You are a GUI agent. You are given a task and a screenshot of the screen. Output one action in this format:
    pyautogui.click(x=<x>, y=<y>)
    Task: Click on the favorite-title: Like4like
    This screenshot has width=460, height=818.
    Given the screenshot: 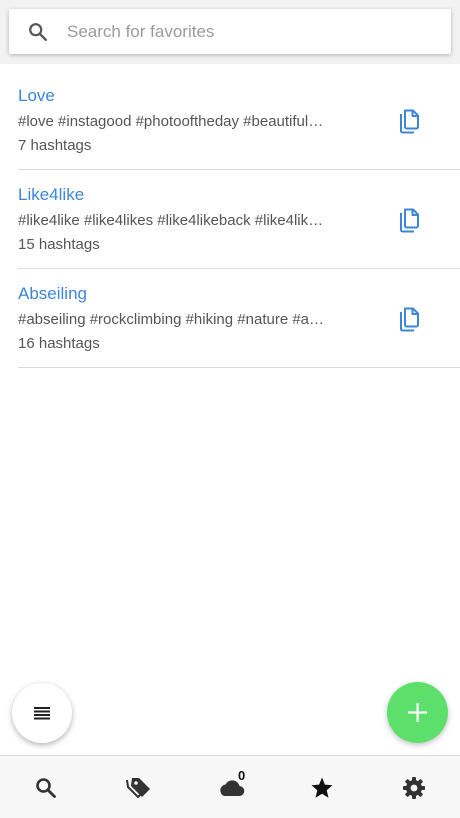 What is the action you would take?
    pyautogui.click(x=51, y=194)
    